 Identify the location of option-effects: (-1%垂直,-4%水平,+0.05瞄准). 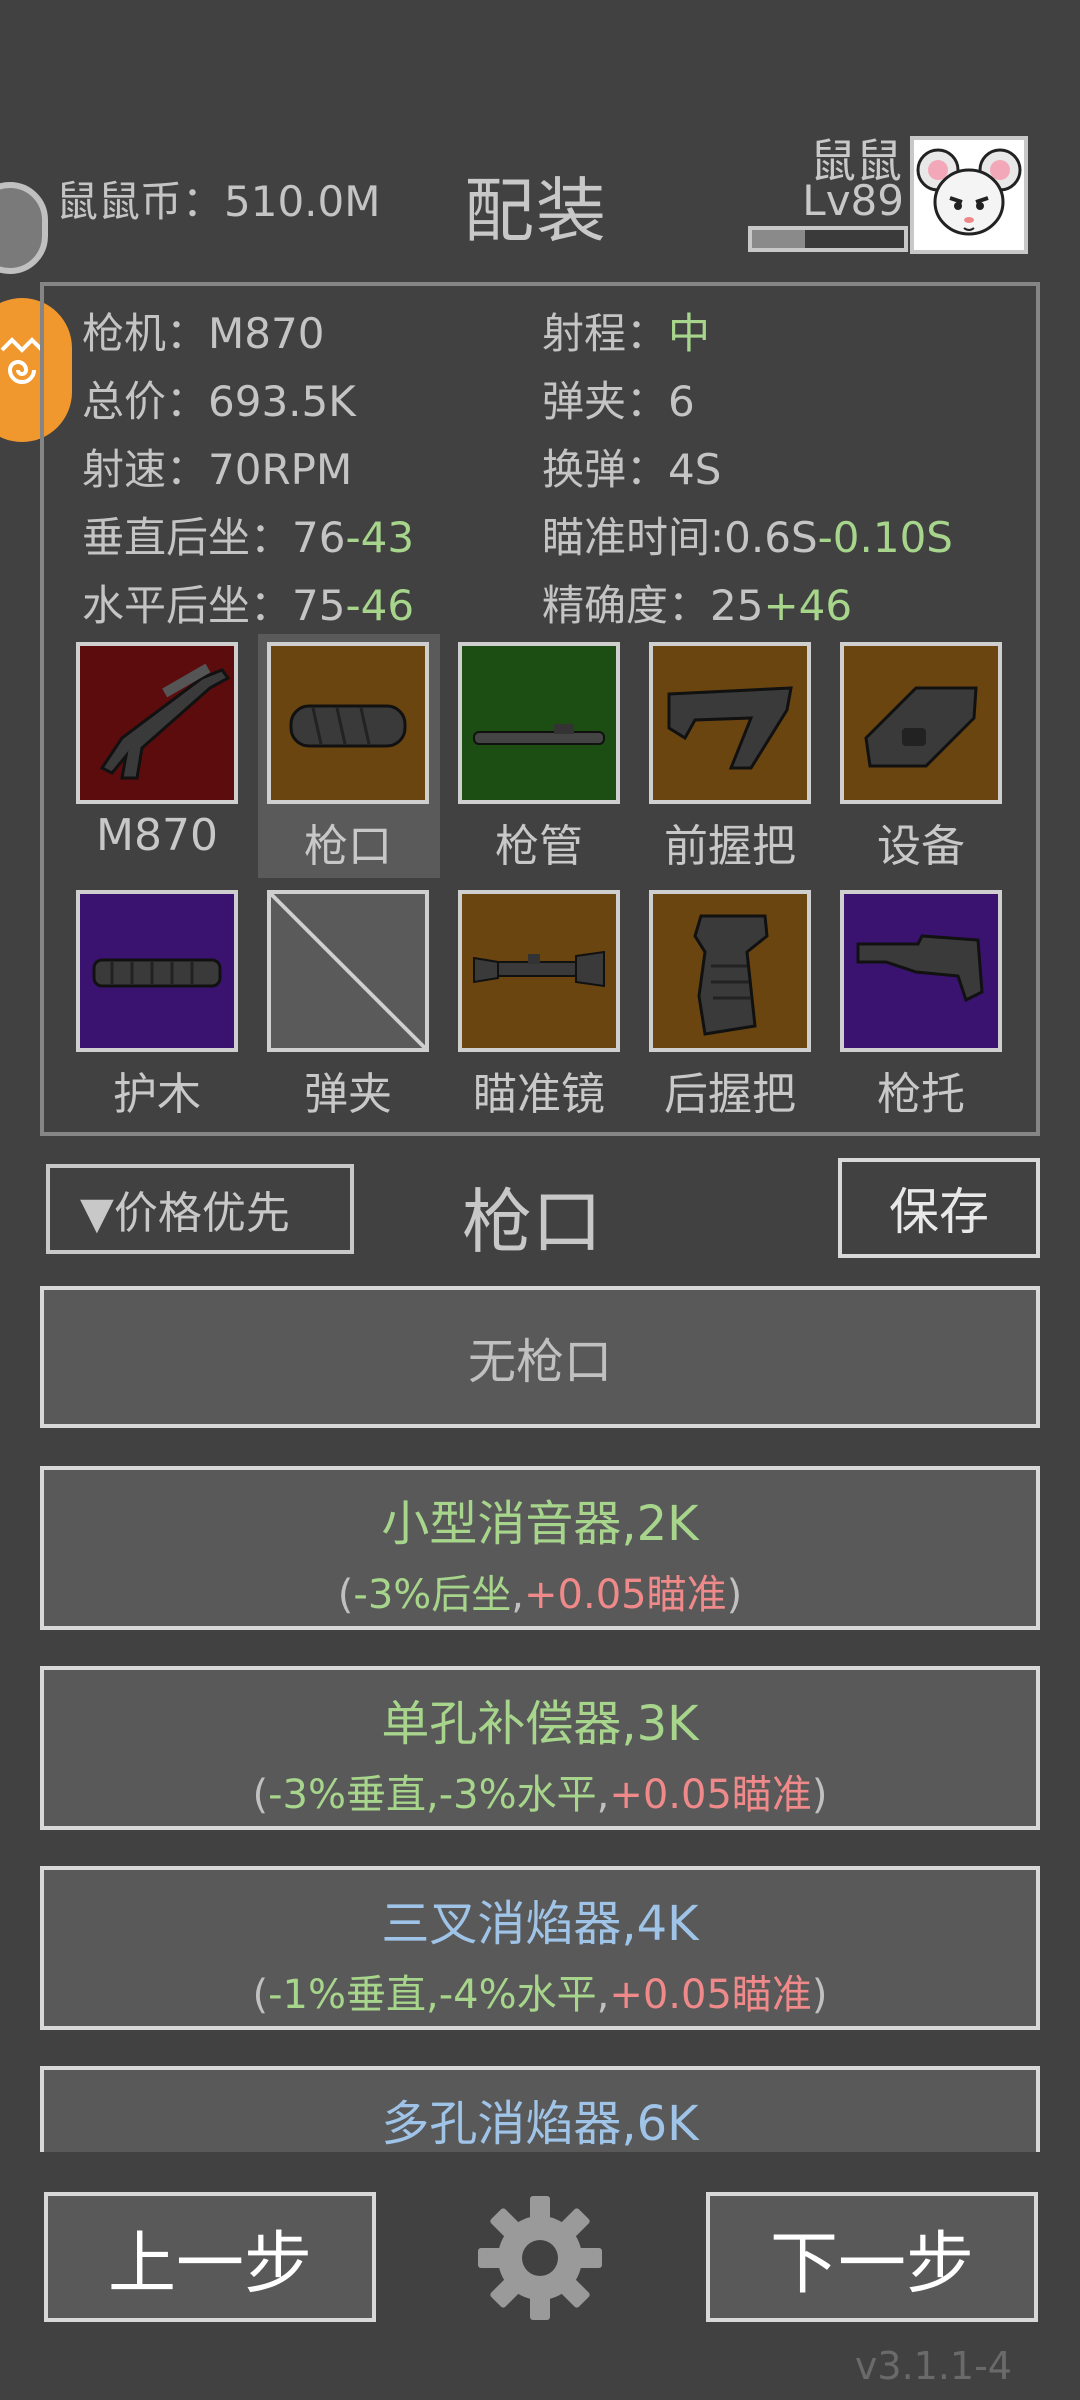
(540, 1991).